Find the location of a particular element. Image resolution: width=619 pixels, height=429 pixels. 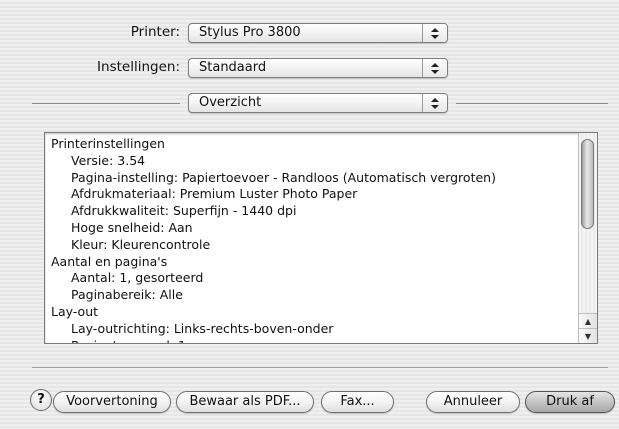

settings-label: Instellingen: is located at coordinates (138, 67).